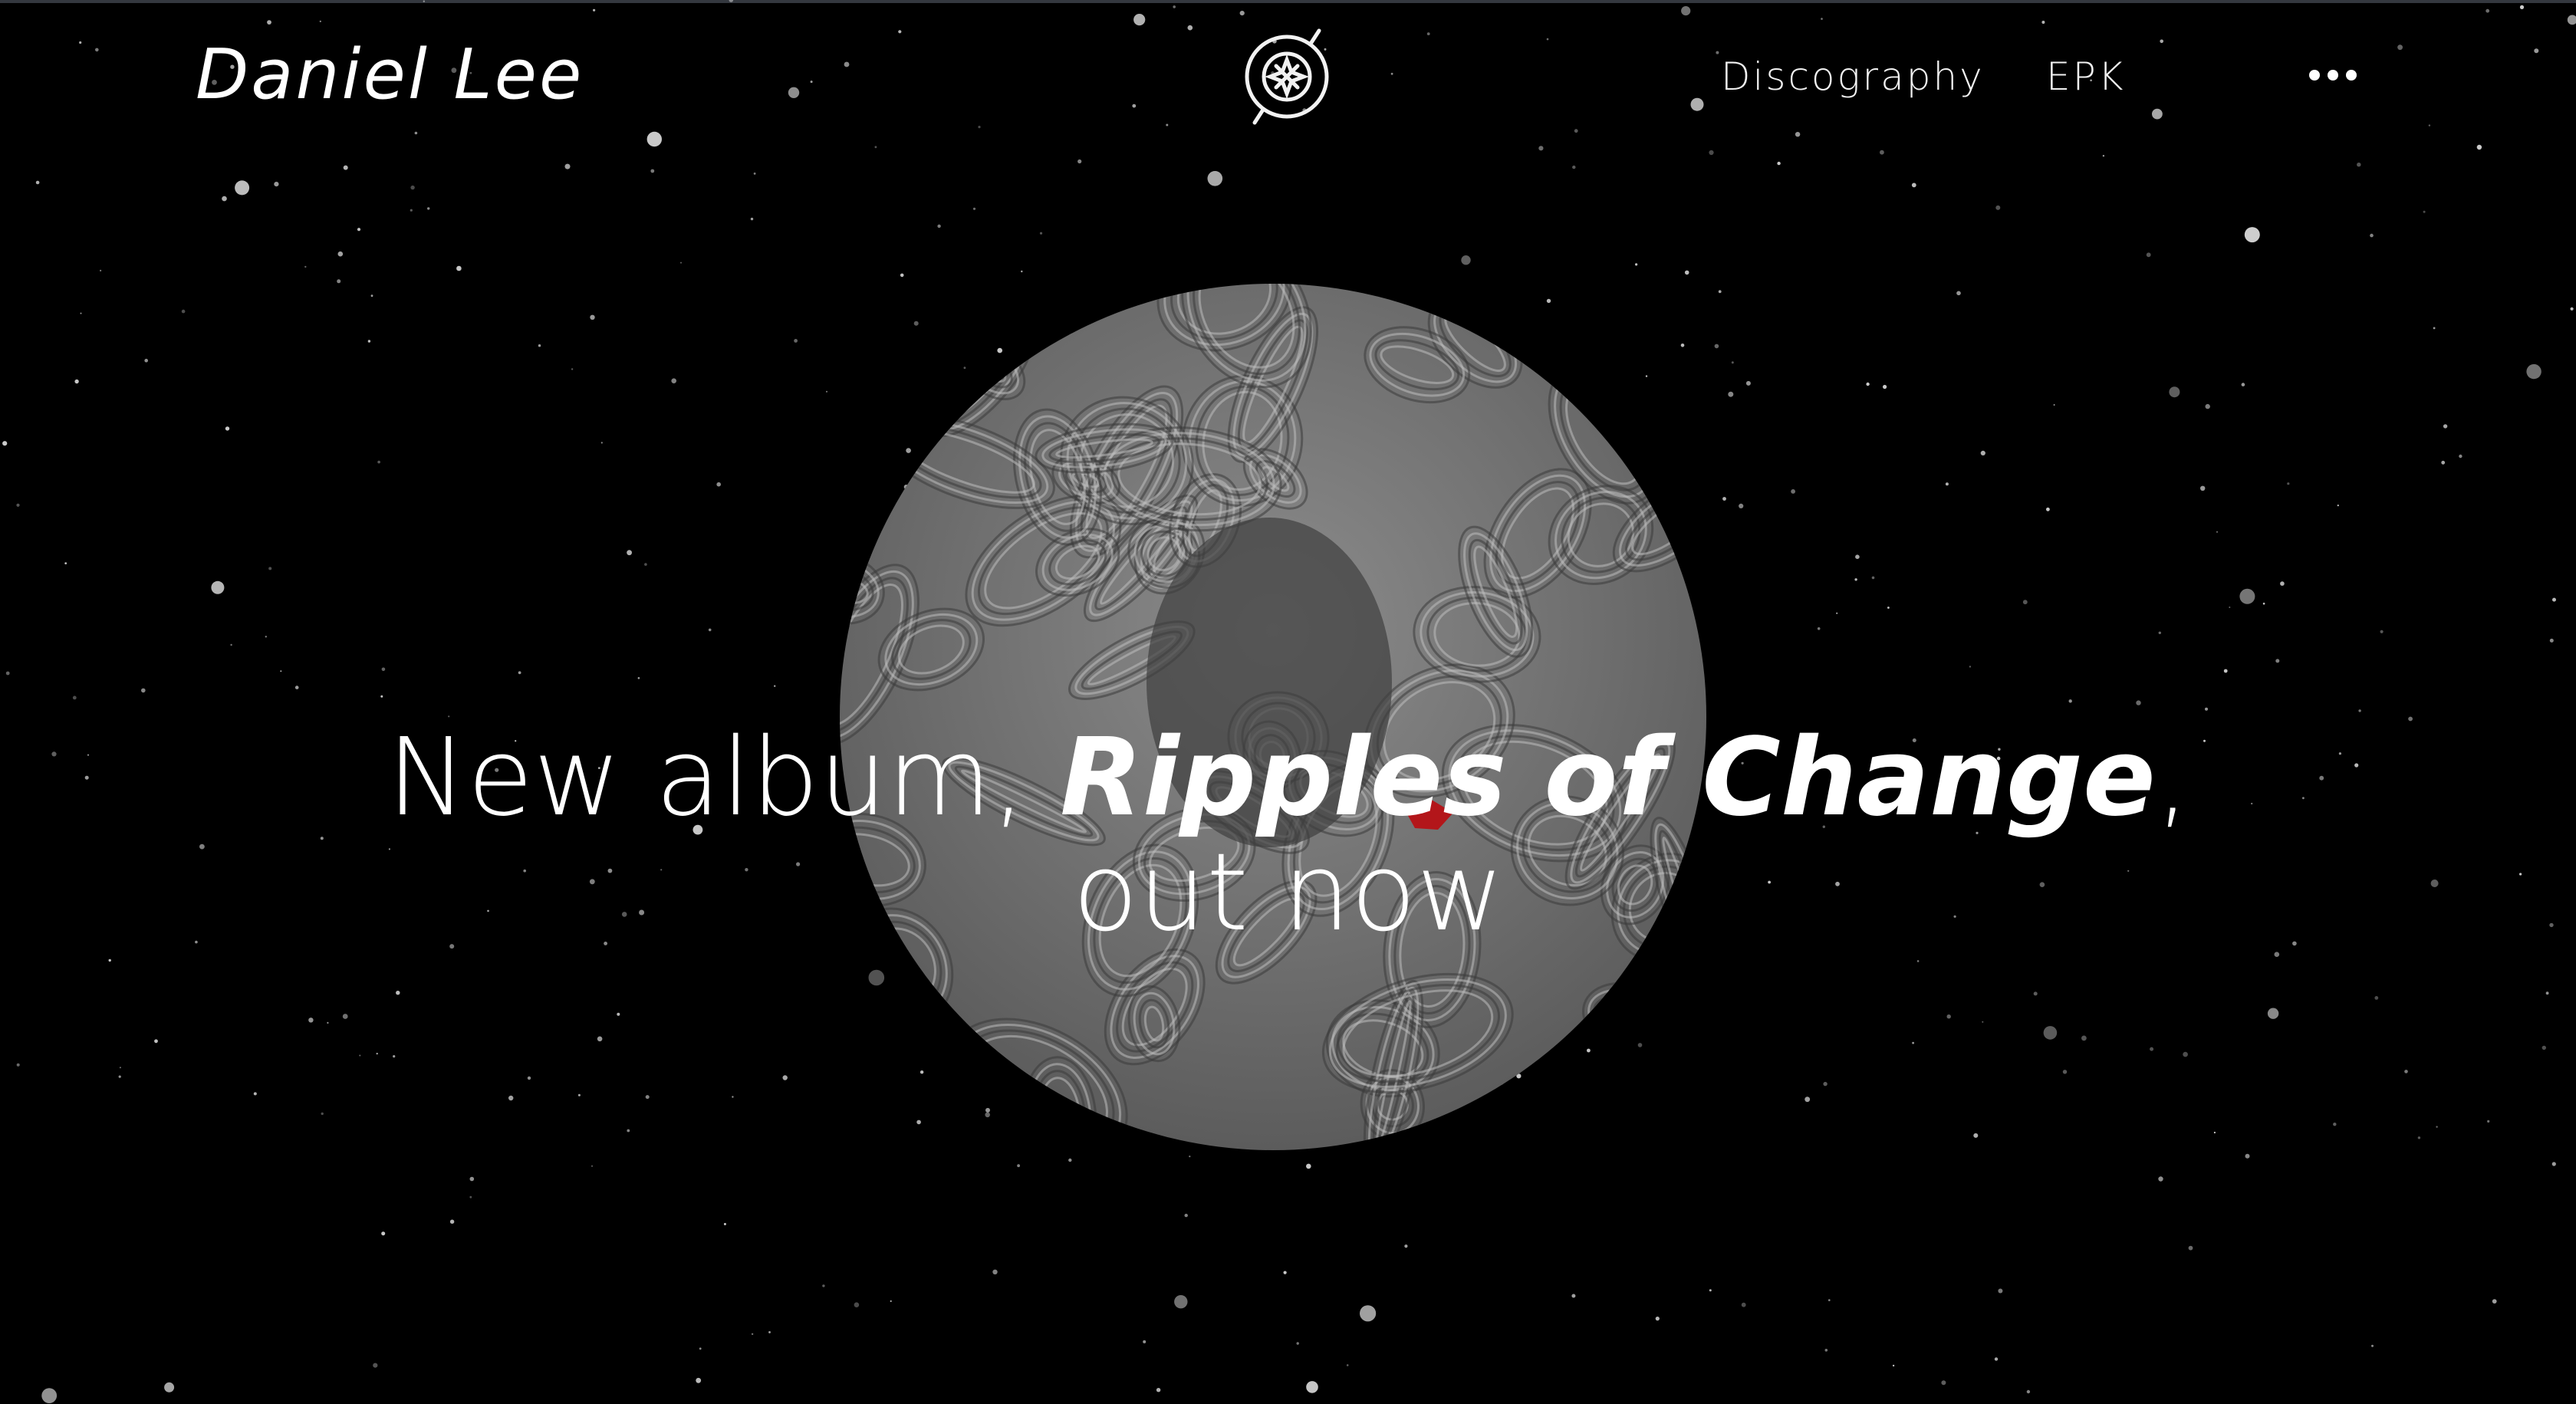  What do you see at coordinates (2333, 75) in the screenshot?
I see `more-horizontal-icon` at bounding box center [2333, 75].